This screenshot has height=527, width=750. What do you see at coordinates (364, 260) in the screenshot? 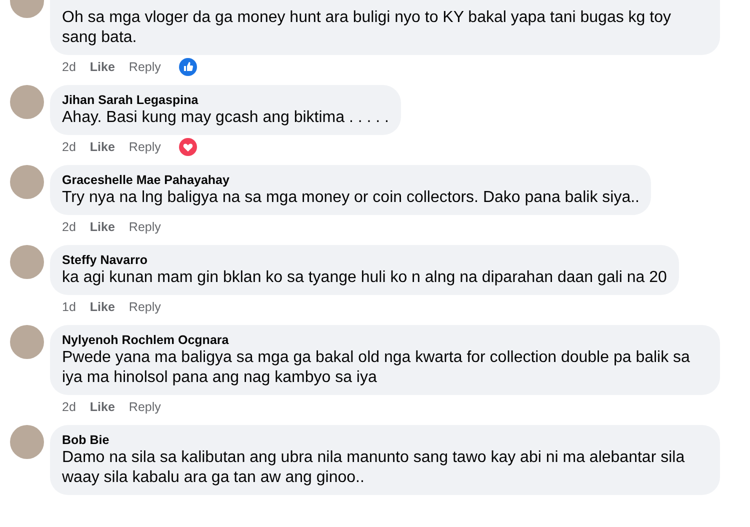
I see `author-name: Steffy Navarro` at bounding box center [364, 260].